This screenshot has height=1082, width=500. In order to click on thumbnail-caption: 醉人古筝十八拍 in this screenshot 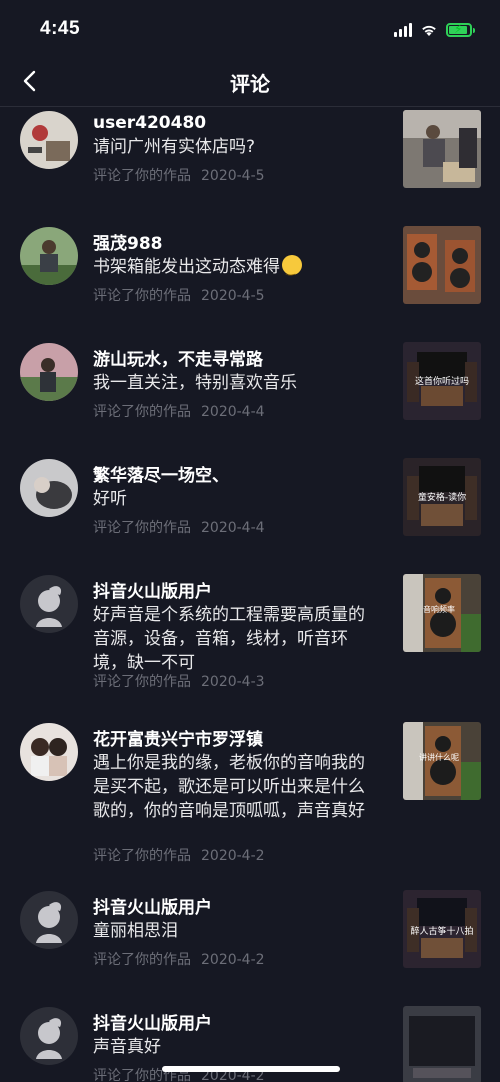, I will do `click(441, 931)`.